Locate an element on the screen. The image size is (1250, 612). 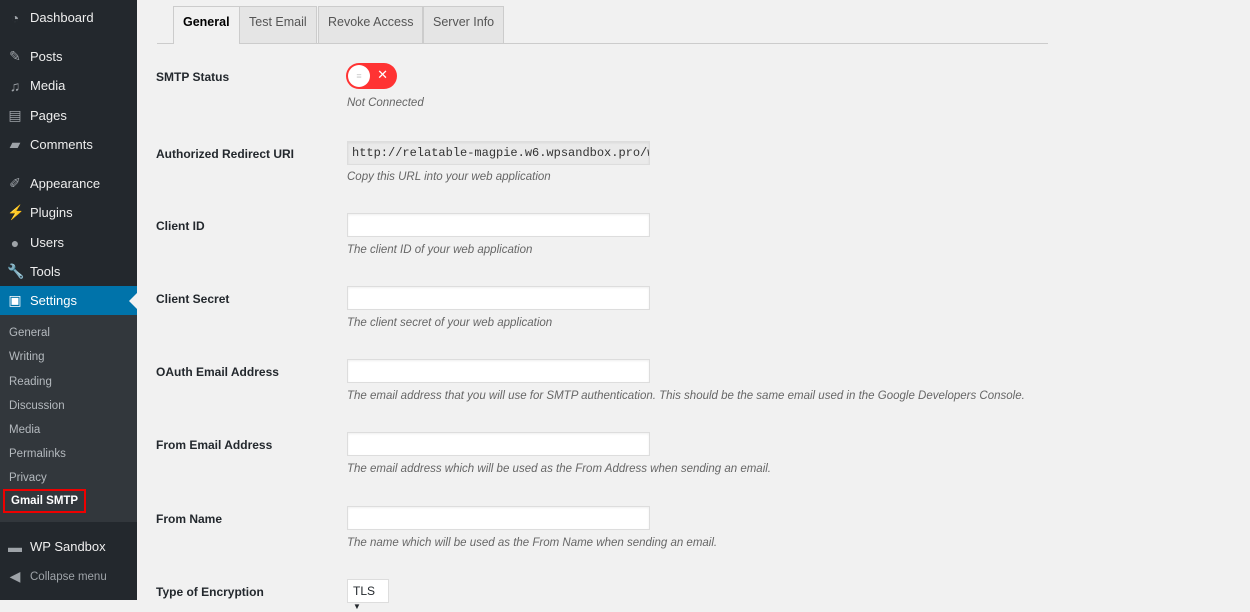
media-icon: ♫ is located at coordinates (15, 85).